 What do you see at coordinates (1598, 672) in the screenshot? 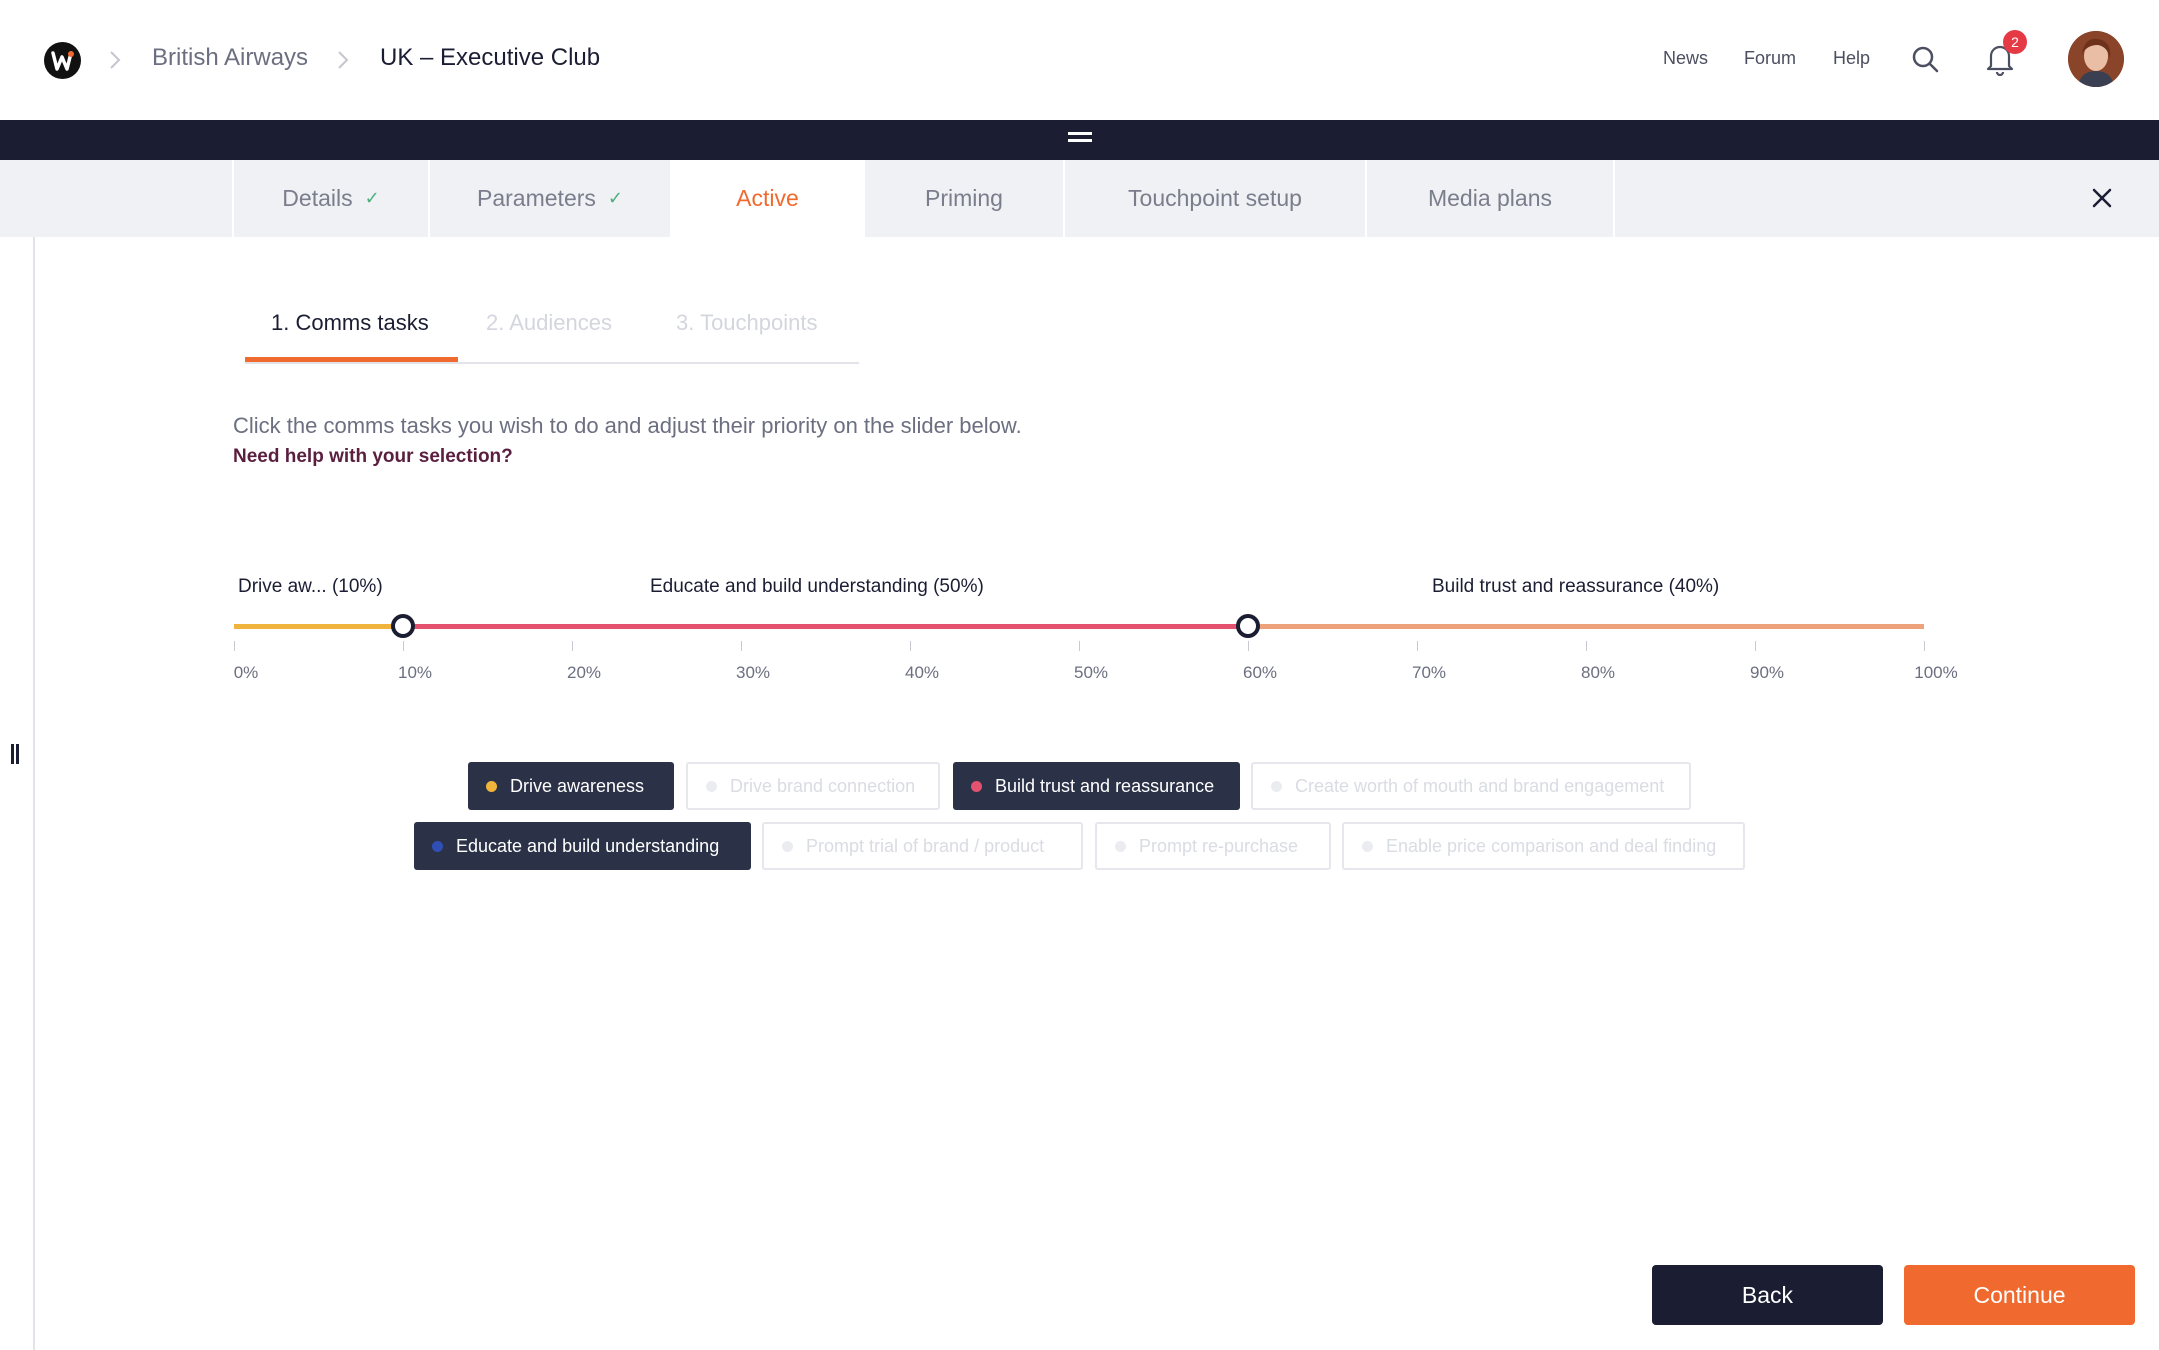
I see `slider-tick-label: 80%` at bounding box center [1598, 672].